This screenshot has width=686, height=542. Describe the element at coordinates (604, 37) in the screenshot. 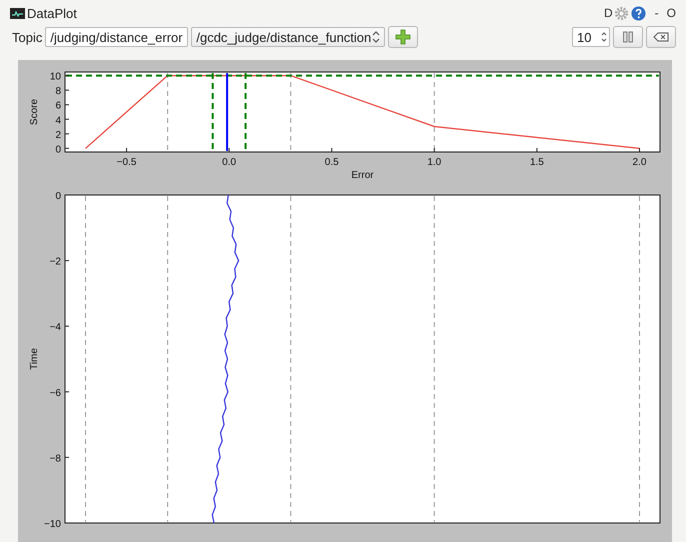

I see `spinner-arrows-icon` at that location.